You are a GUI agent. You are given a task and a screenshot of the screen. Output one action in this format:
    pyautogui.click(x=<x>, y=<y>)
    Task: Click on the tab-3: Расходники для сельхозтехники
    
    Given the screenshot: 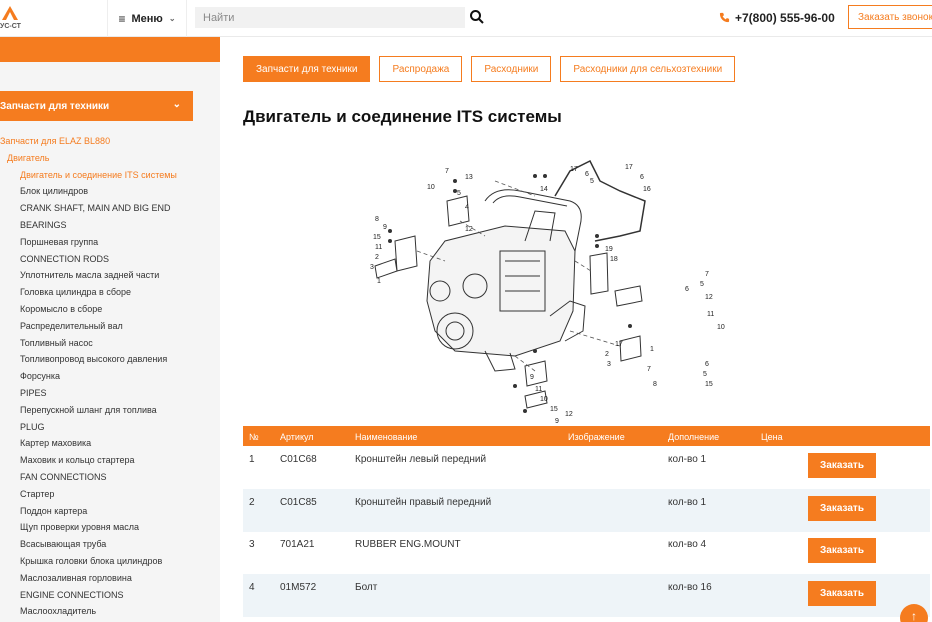 What is the action you would take?
    pyautogui.click(x=648, y=69)
    